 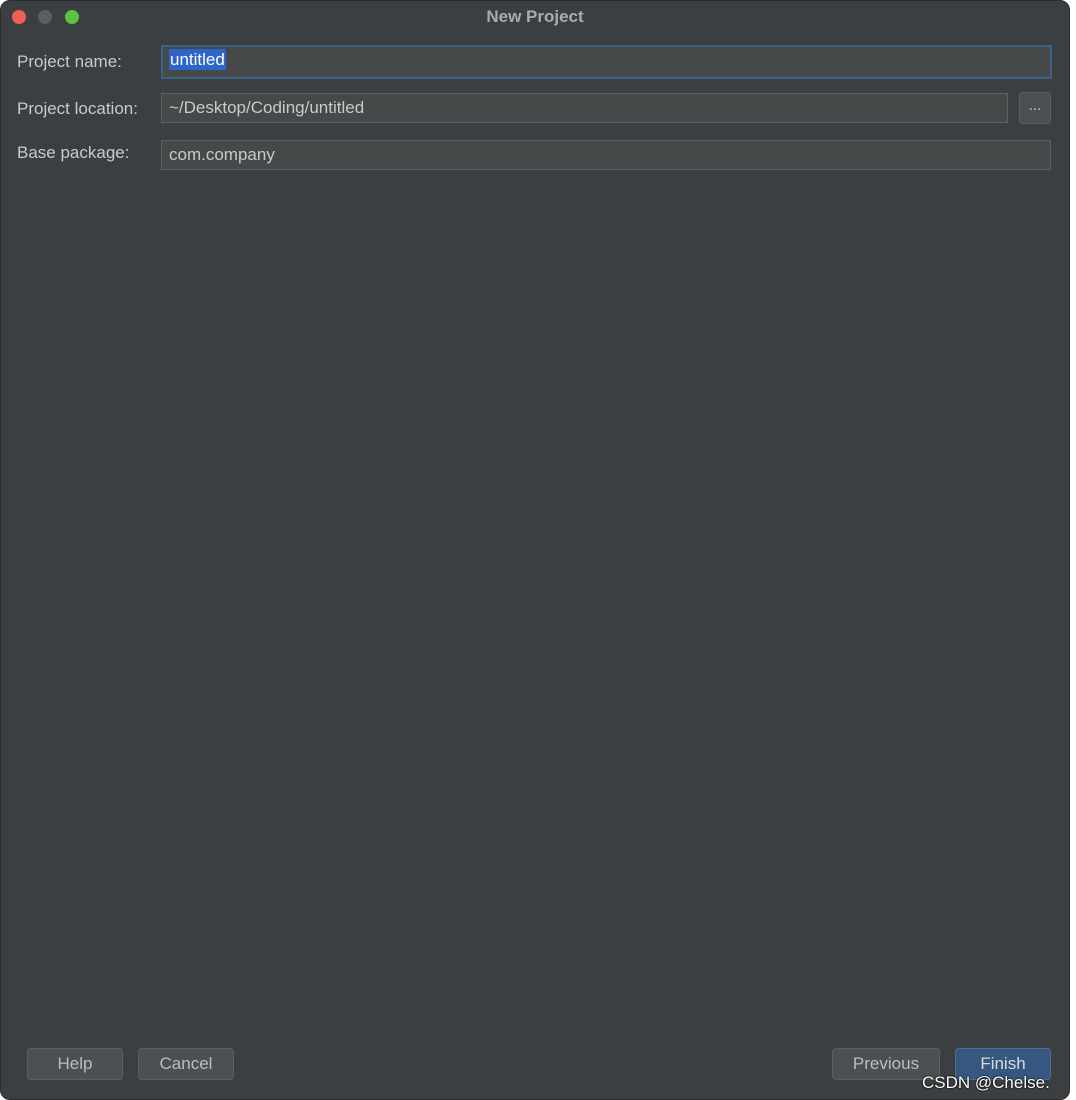 What do you see at coordinates (186, 1064) in the screenshot?
I see `cancel-button: Cancel` at bounding box center [186, 1064].